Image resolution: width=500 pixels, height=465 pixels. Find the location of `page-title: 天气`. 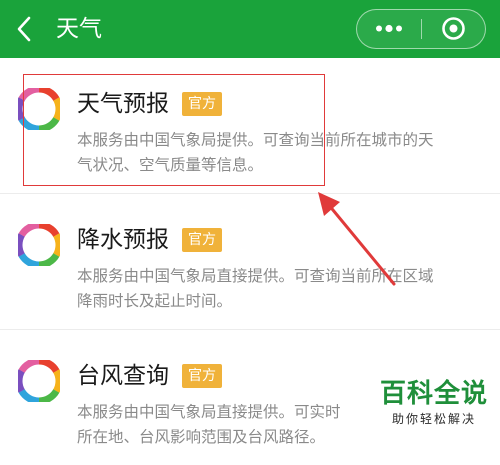

page-title: 天气 is located at coordinates (79, 29).